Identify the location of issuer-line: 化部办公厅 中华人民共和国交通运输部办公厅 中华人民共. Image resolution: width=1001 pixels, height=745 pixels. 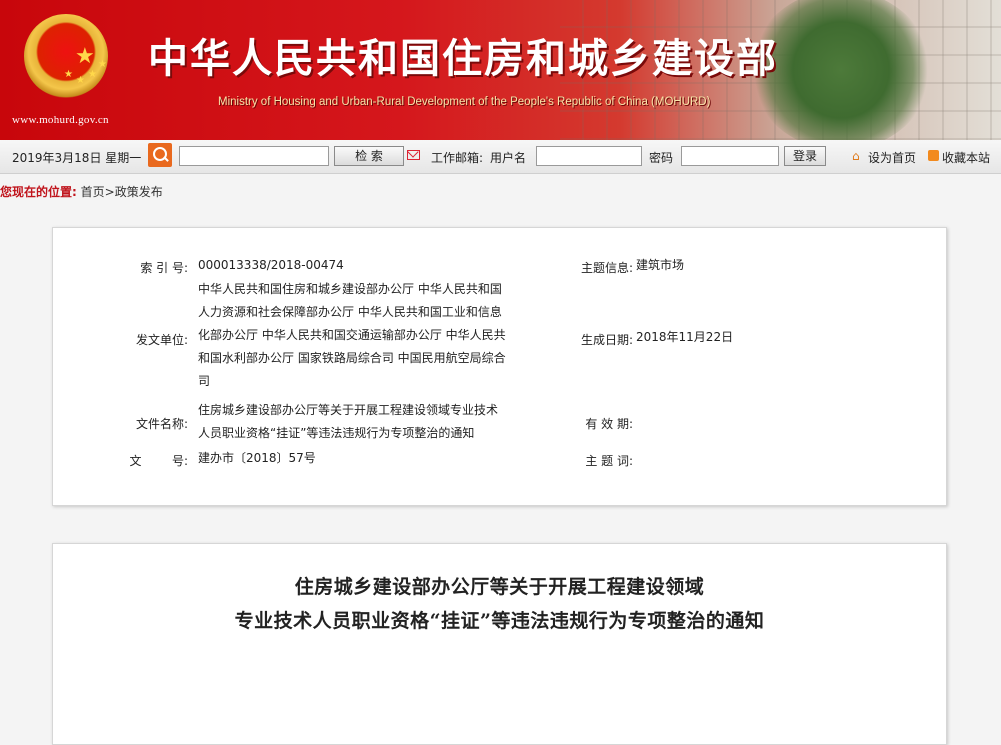
(352, 335).